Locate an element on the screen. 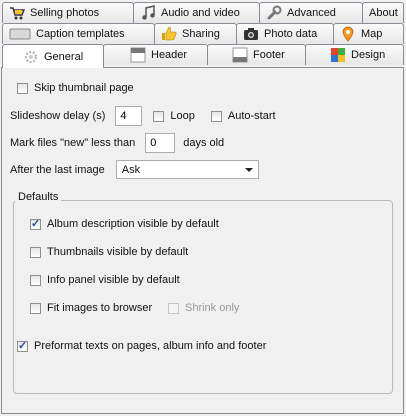  tab-label: Advanced is located at coordinates (311, 13).